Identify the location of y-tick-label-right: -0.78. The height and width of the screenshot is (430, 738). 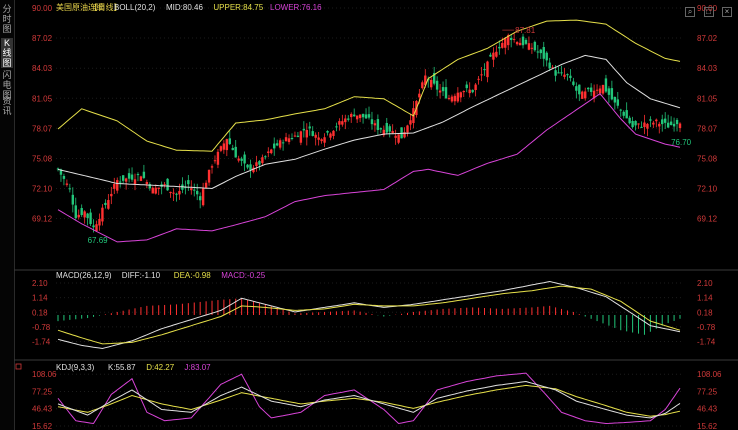
(706, 327).